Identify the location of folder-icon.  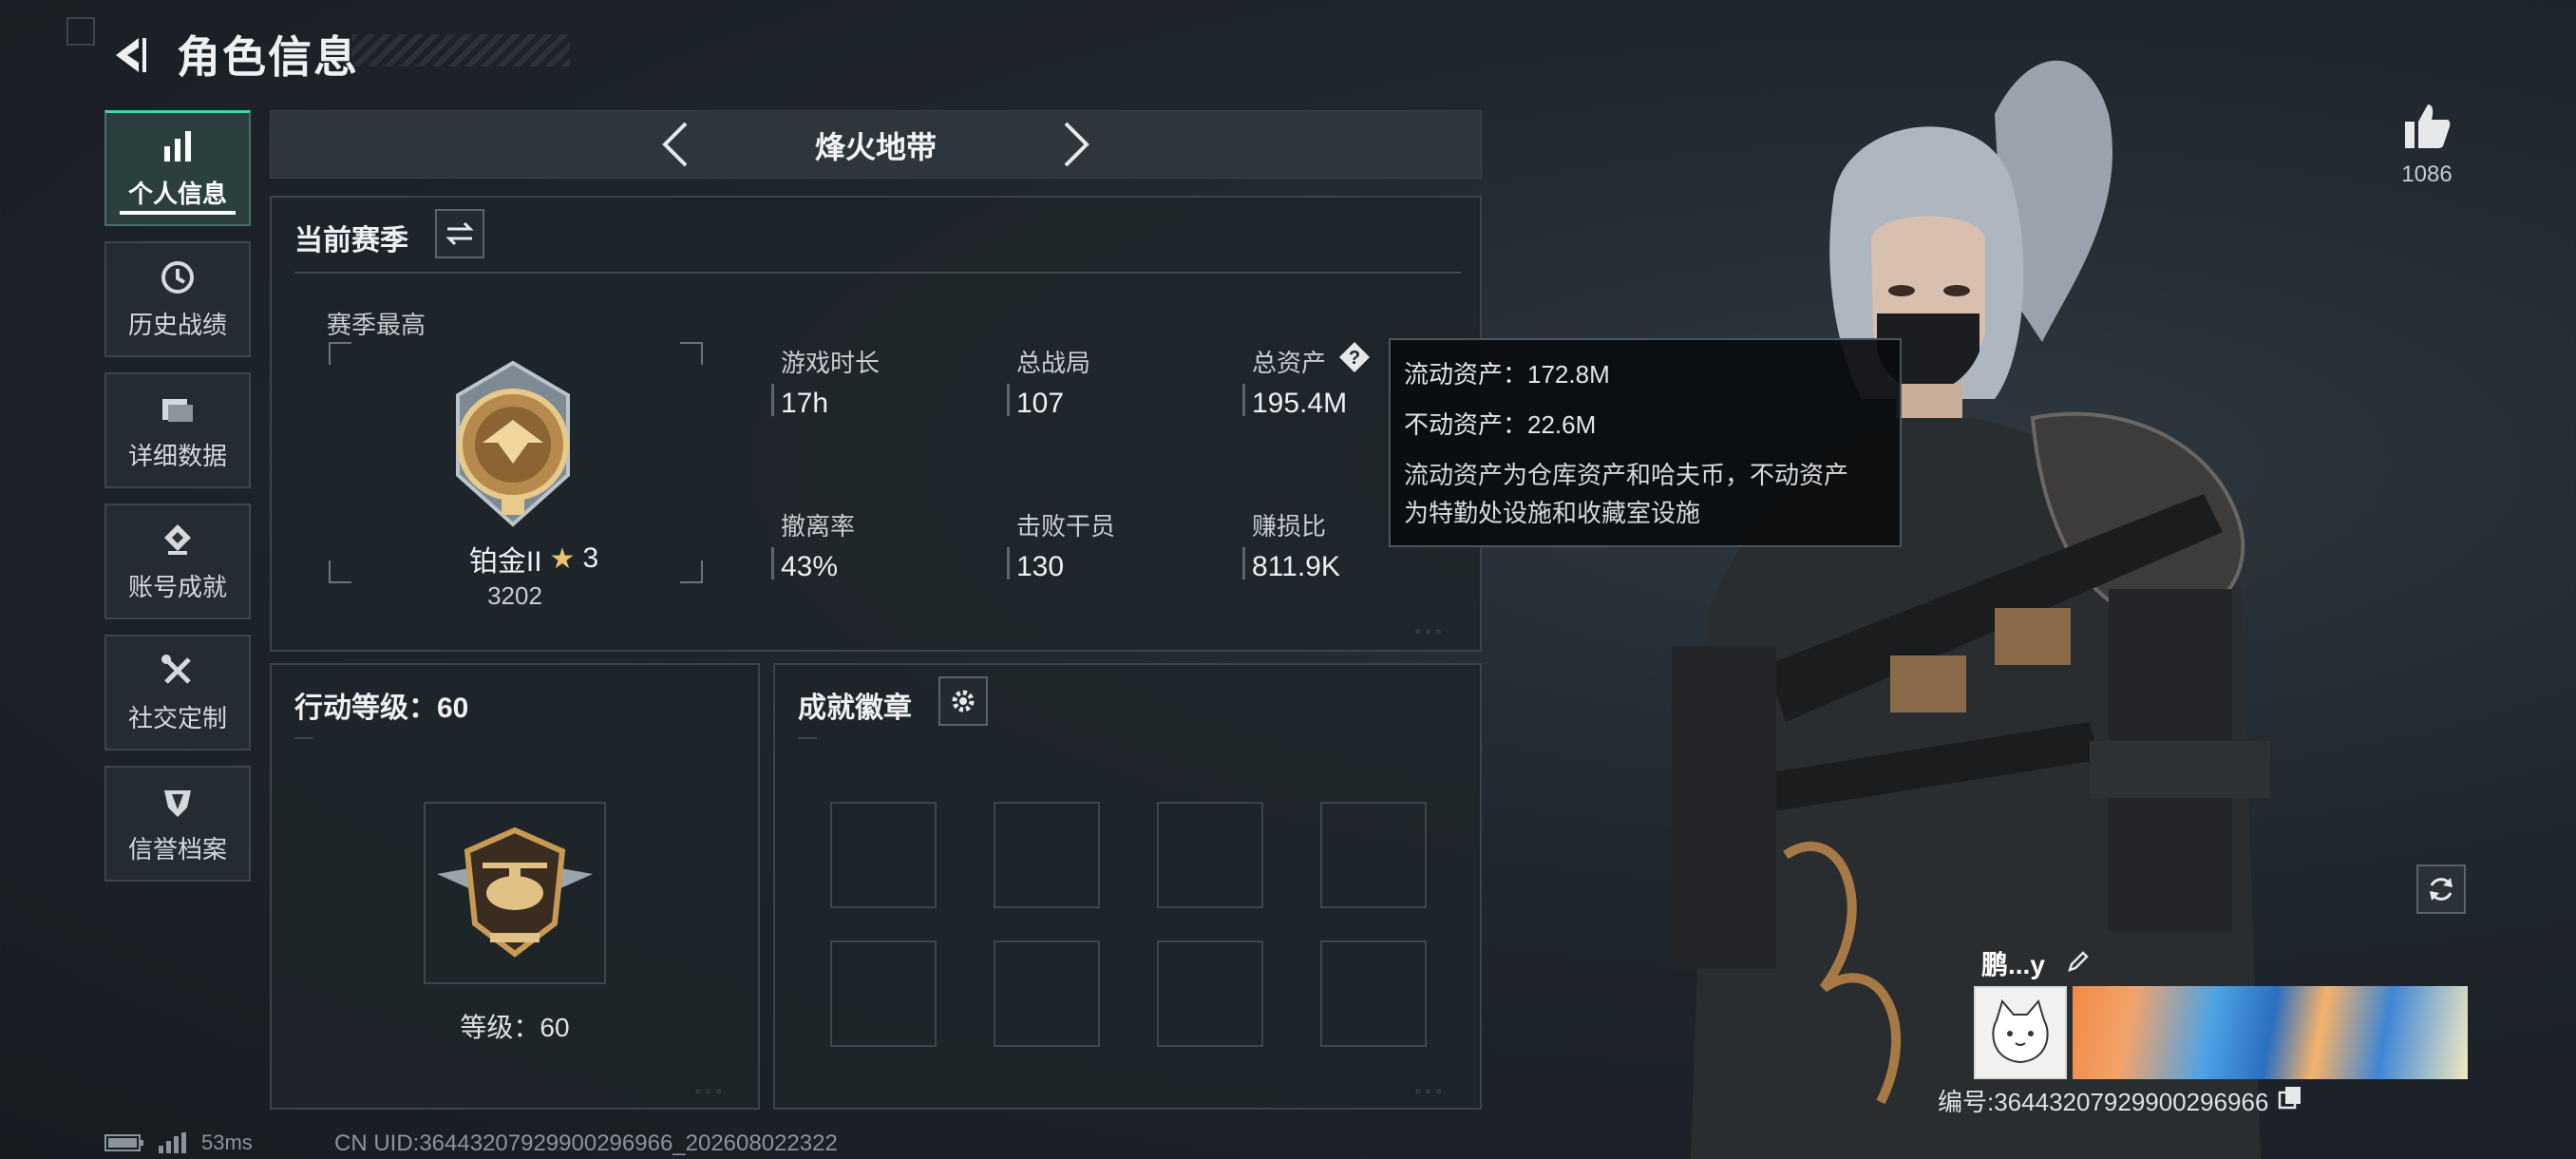
(177, 410).